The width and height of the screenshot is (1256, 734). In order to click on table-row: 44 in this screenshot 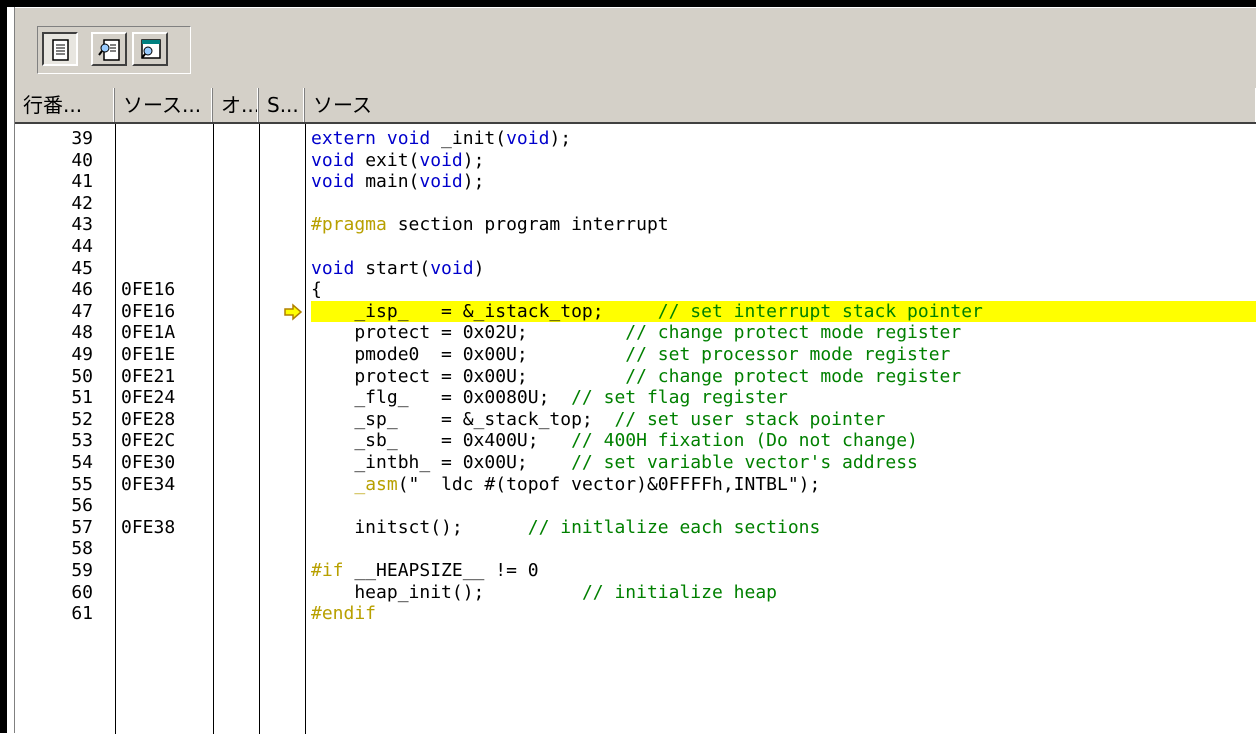, I will do `click(635, 247)`.